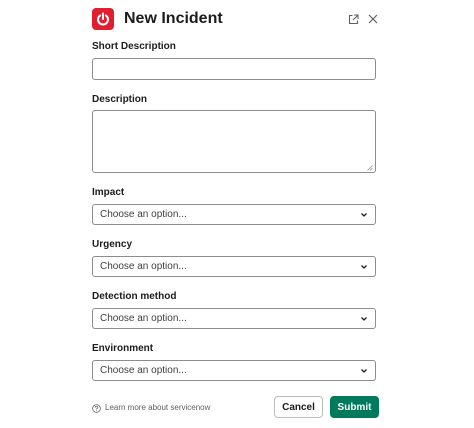  I want to click on environment-label: Environment, so click(123, 348).